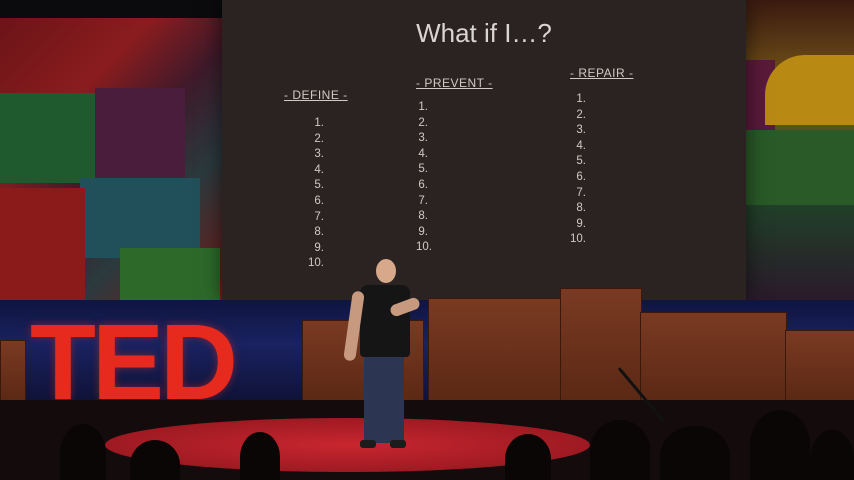  I want to click on prevent-heading: - PREVENT -, so click(454, 83).